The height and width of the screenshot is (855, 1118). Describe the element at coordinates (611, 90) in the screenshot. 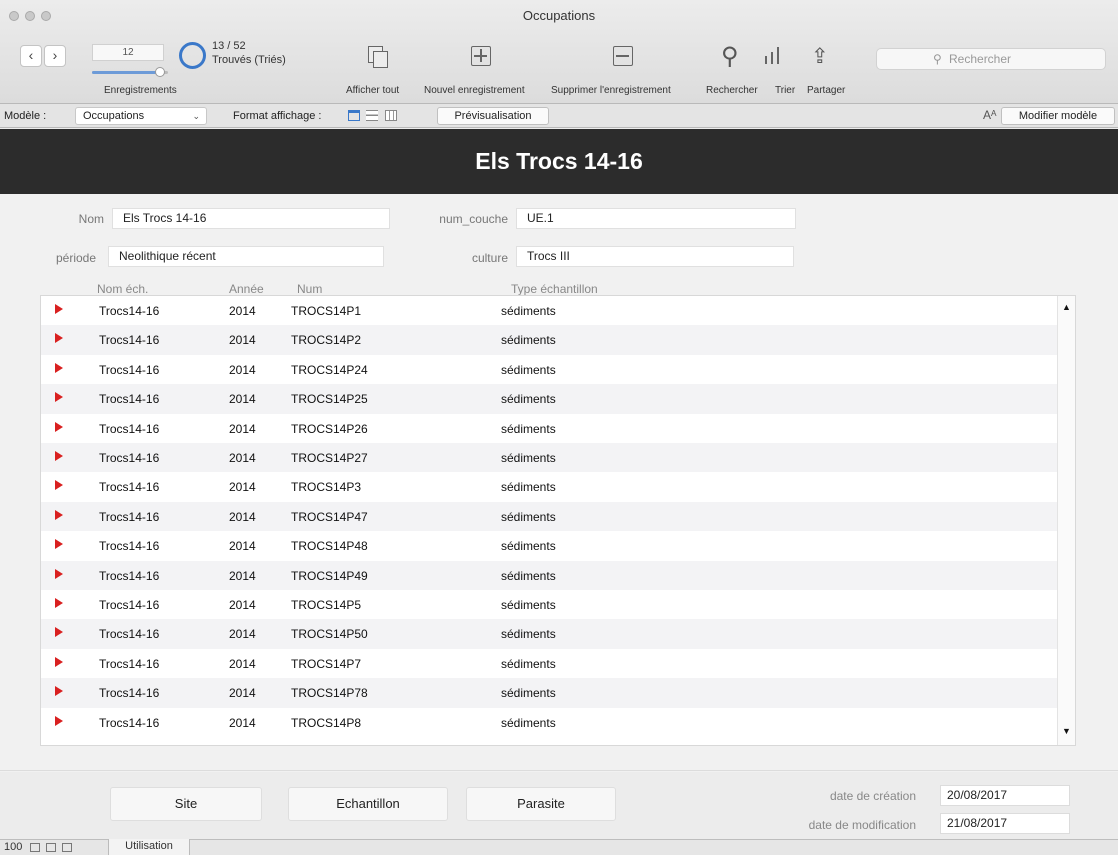

I see `delete-record-button: Supprimer l'enregistrement` at that location.